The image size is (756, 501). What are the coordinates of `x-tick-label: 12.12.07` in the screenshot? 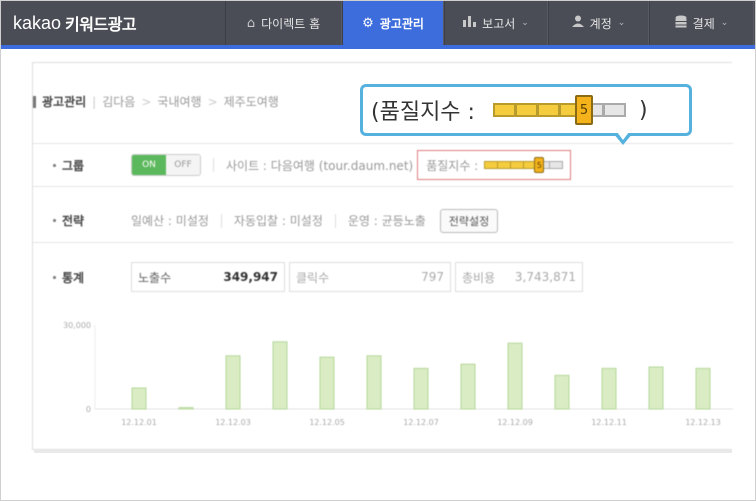 It's located at (421, 422).